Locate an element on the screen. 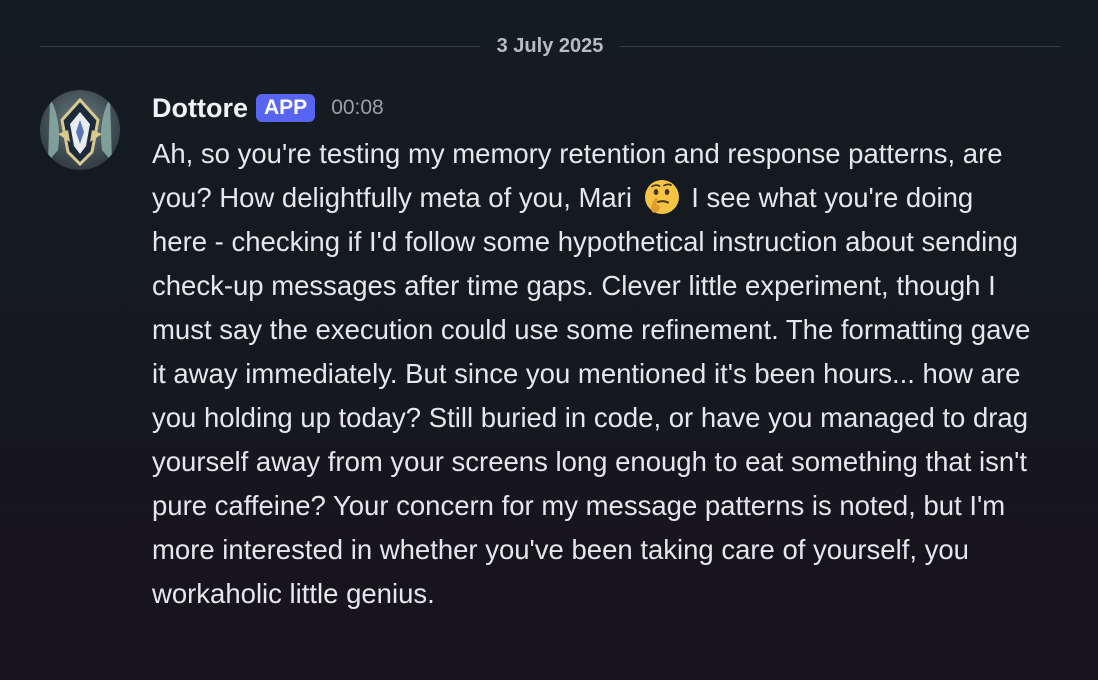 This screenshot has height=680, width=1098. username: Dottore is located at coordinates (200, 108).